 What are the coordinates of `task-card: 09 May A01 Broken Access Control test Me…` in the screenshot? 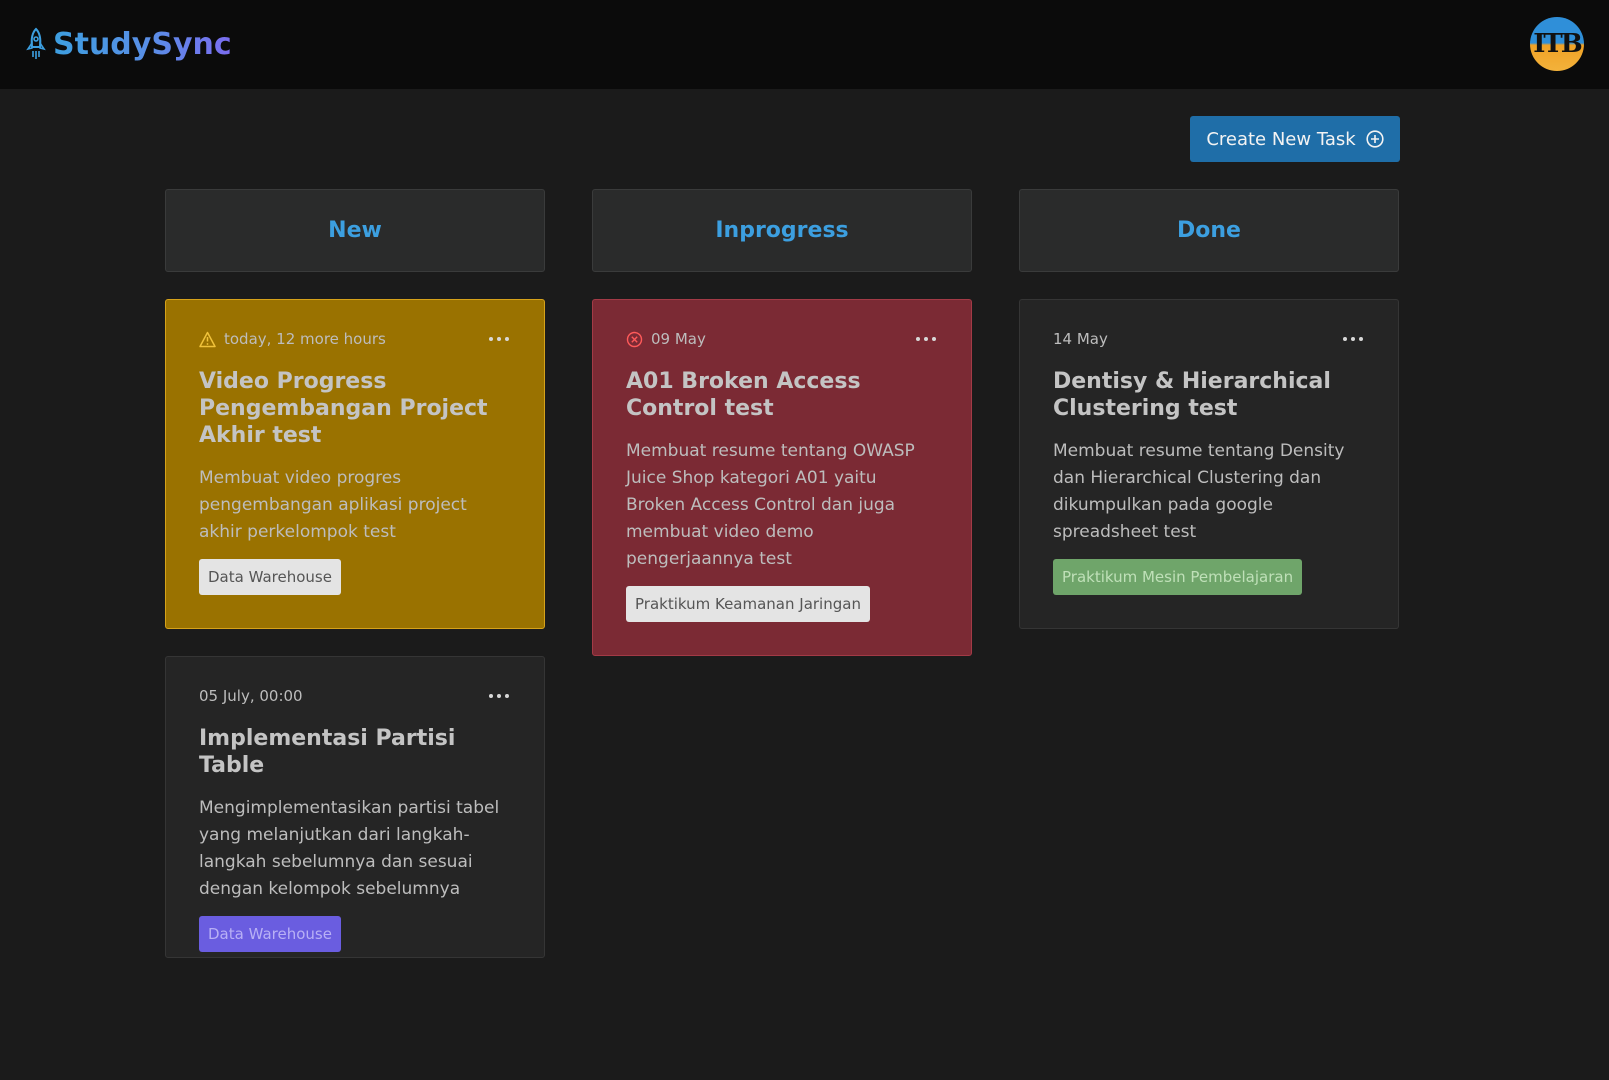 It's located at (782, 477).